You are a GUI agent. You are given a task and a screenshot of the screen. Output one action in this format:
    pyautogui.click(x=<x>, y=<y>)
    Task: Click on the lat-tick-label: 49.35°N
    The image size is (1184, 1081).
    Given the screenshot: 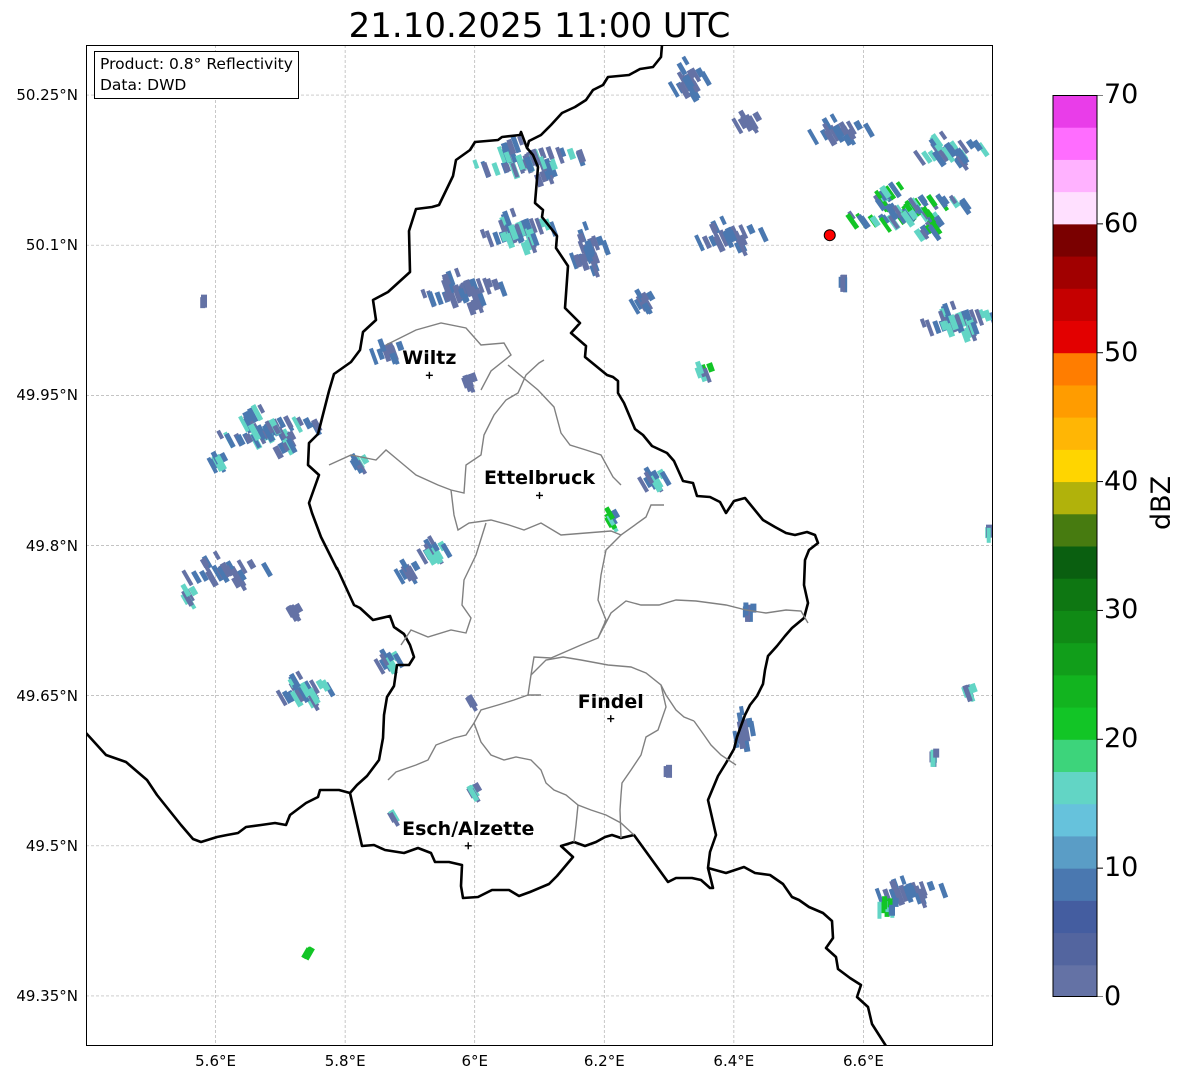 What is the action you would take?
    pyautogui.click(x=47, y=995)
    